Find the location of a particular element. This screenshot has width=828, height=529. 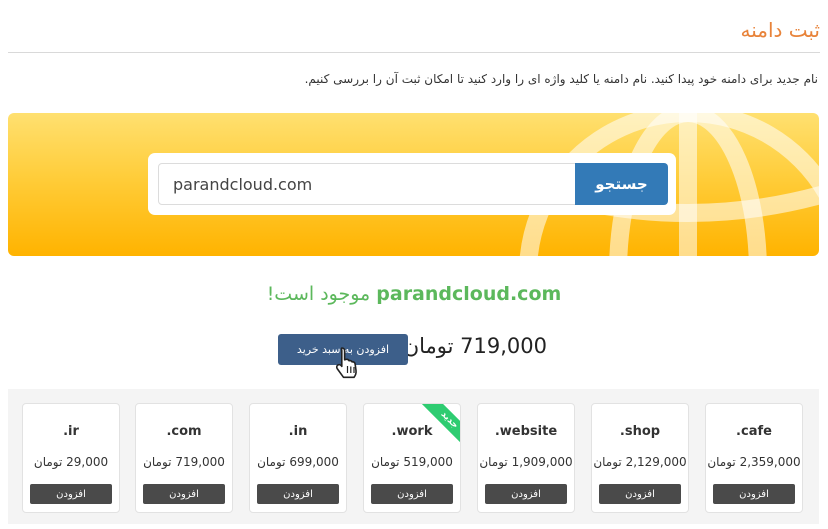

tld-card-ir: .ir 29,000 تومان افزودن is located at coordinates (71, 458).